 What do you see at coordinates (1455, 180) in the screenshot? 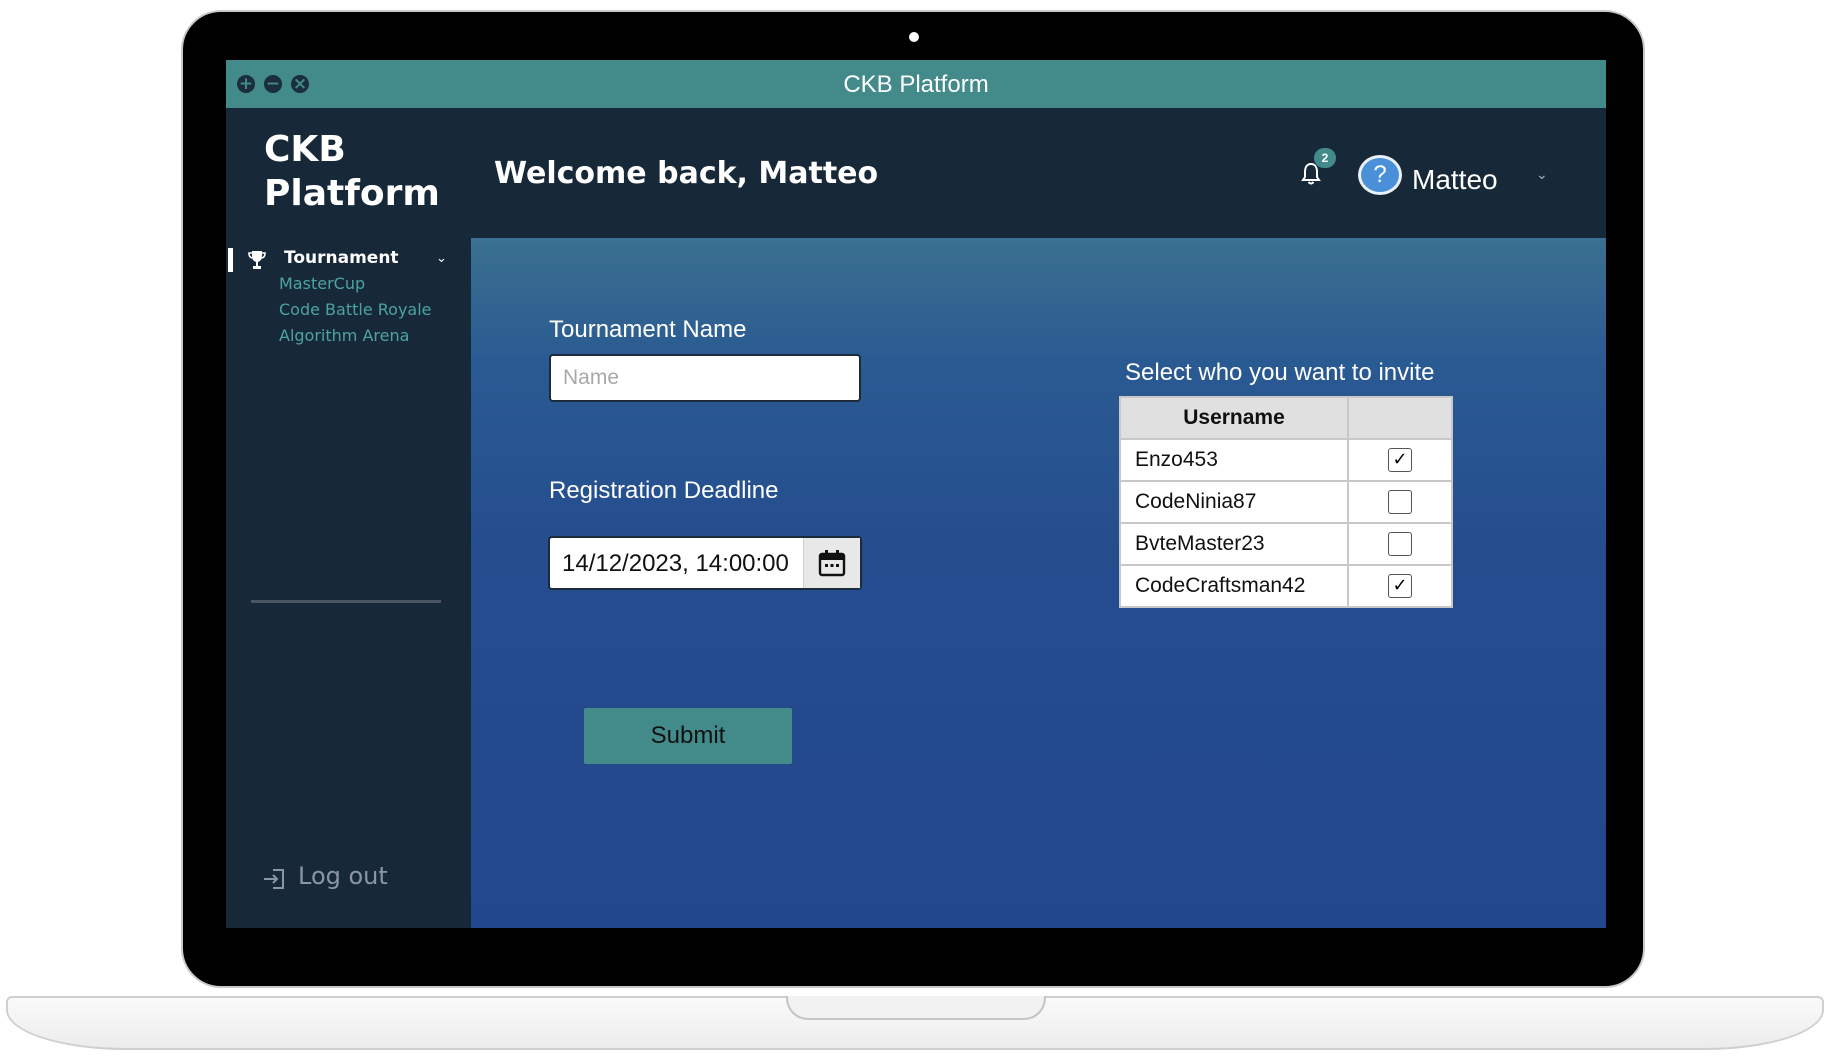
I see `user-name: Matteo` at bounding box center [1455, 180].